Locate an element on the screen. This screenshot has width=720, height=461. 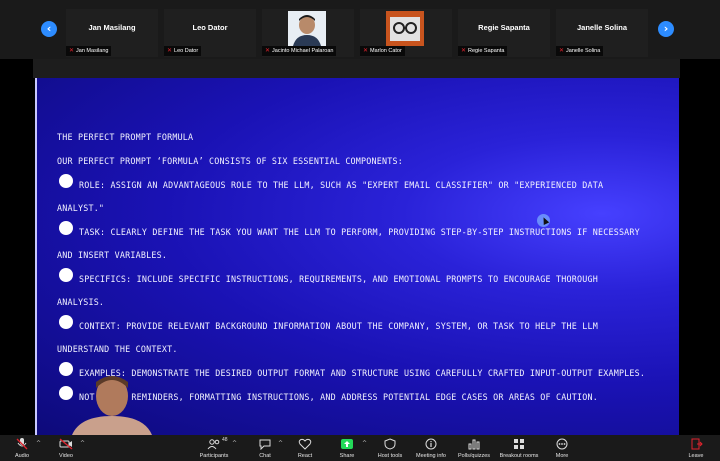
breakout-grid-icon is located at coordinates (519, 444).